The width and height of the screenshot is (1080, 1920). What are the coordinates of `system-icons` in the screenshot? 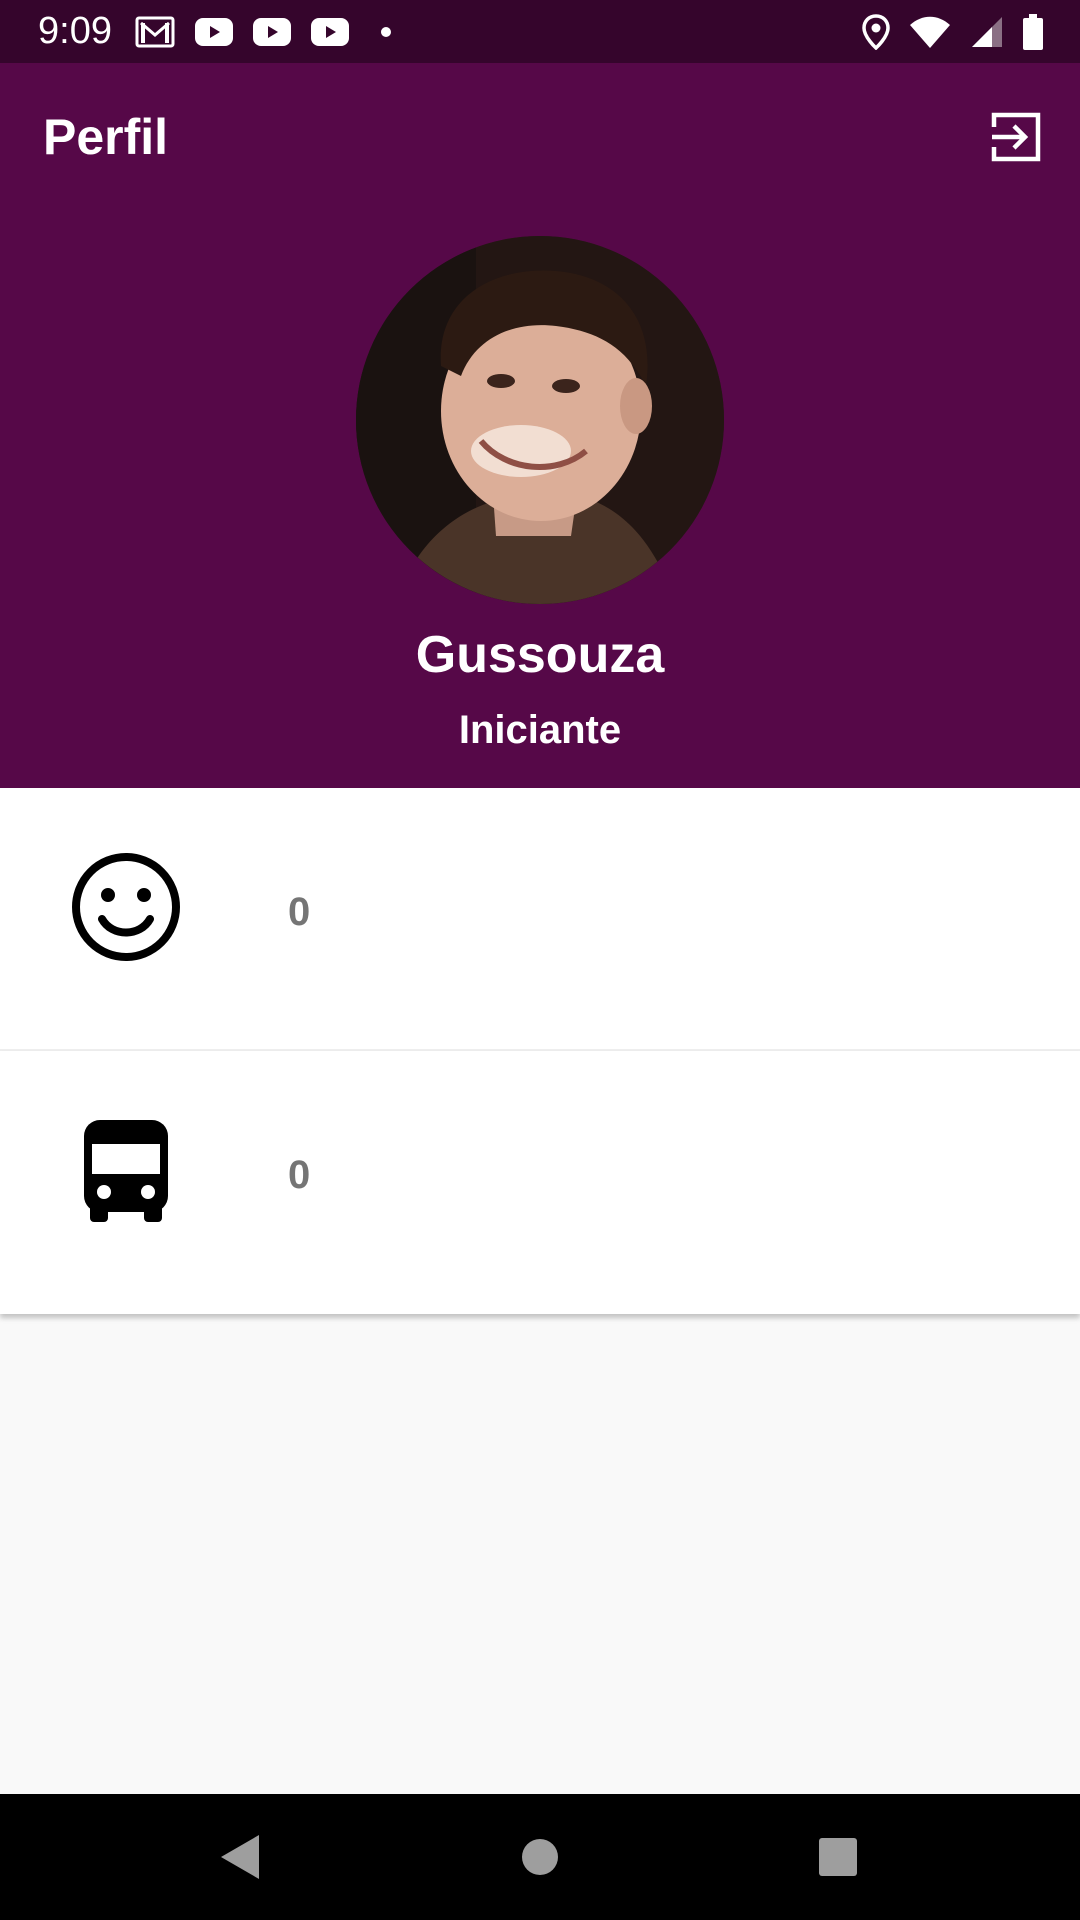 It's located at (953, 32).